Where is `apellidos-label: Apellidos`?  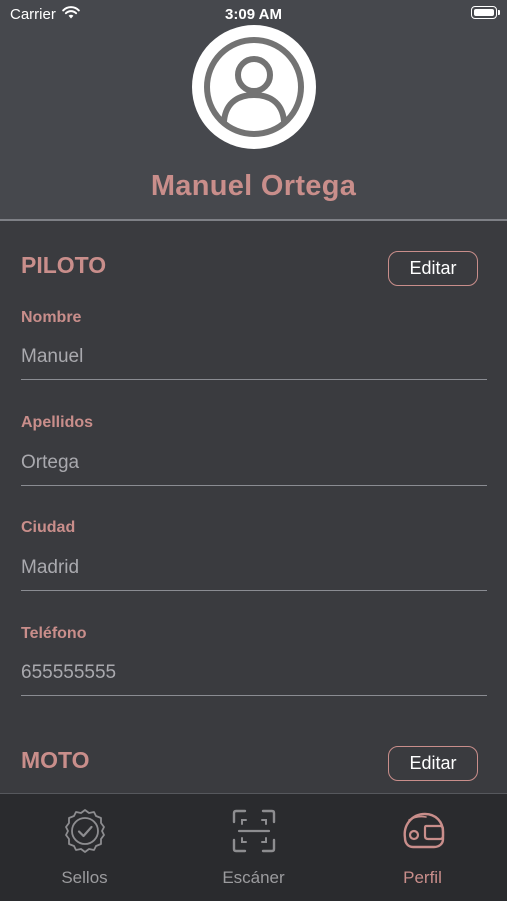 apellidos-label: Apellidos is located at coordinates (57, 422).